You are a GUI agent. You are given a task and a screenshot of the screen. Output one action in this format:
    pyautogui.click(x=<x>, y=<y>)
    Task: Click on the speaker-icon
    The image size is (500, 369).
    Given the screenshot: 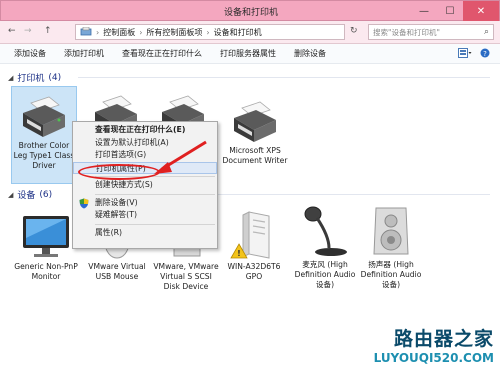 What is the action you would take?
    pyautogui.click(x=391, y=231)
    